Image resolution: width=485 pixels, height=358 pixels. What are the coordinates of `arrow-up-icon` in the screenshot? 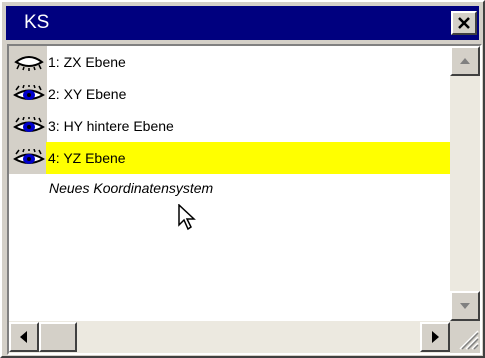 It's located at (465, 61).